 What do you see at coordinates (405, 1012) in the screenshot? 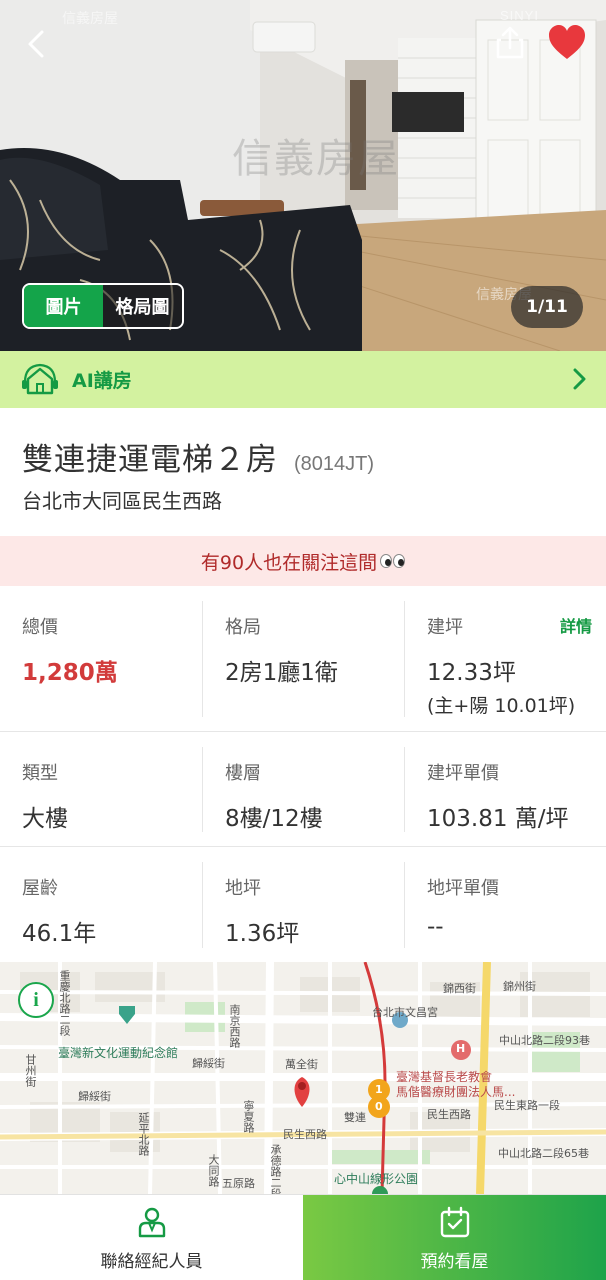
I see `map-label-wenchang: 台北市文昌宮` at bounding box center [405, 1012].